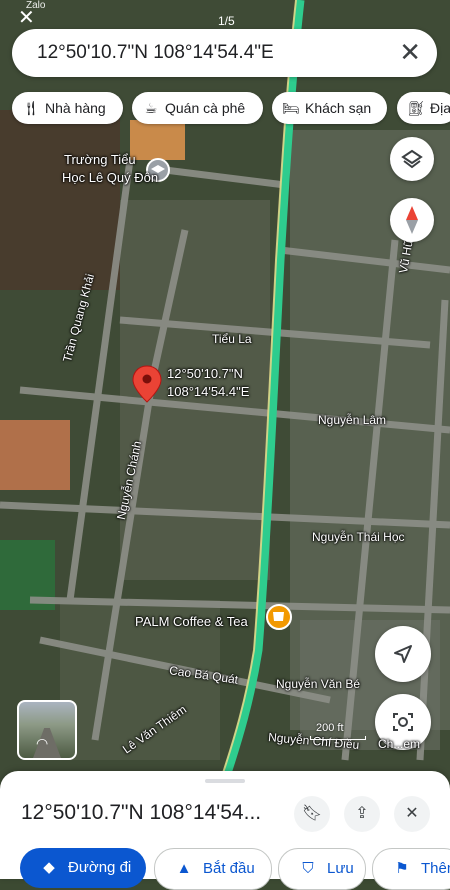  What do you see at coordinates (279, 617) in the screenshot?
I see `cafe-marker-icon` at bounding box center [279, 617].